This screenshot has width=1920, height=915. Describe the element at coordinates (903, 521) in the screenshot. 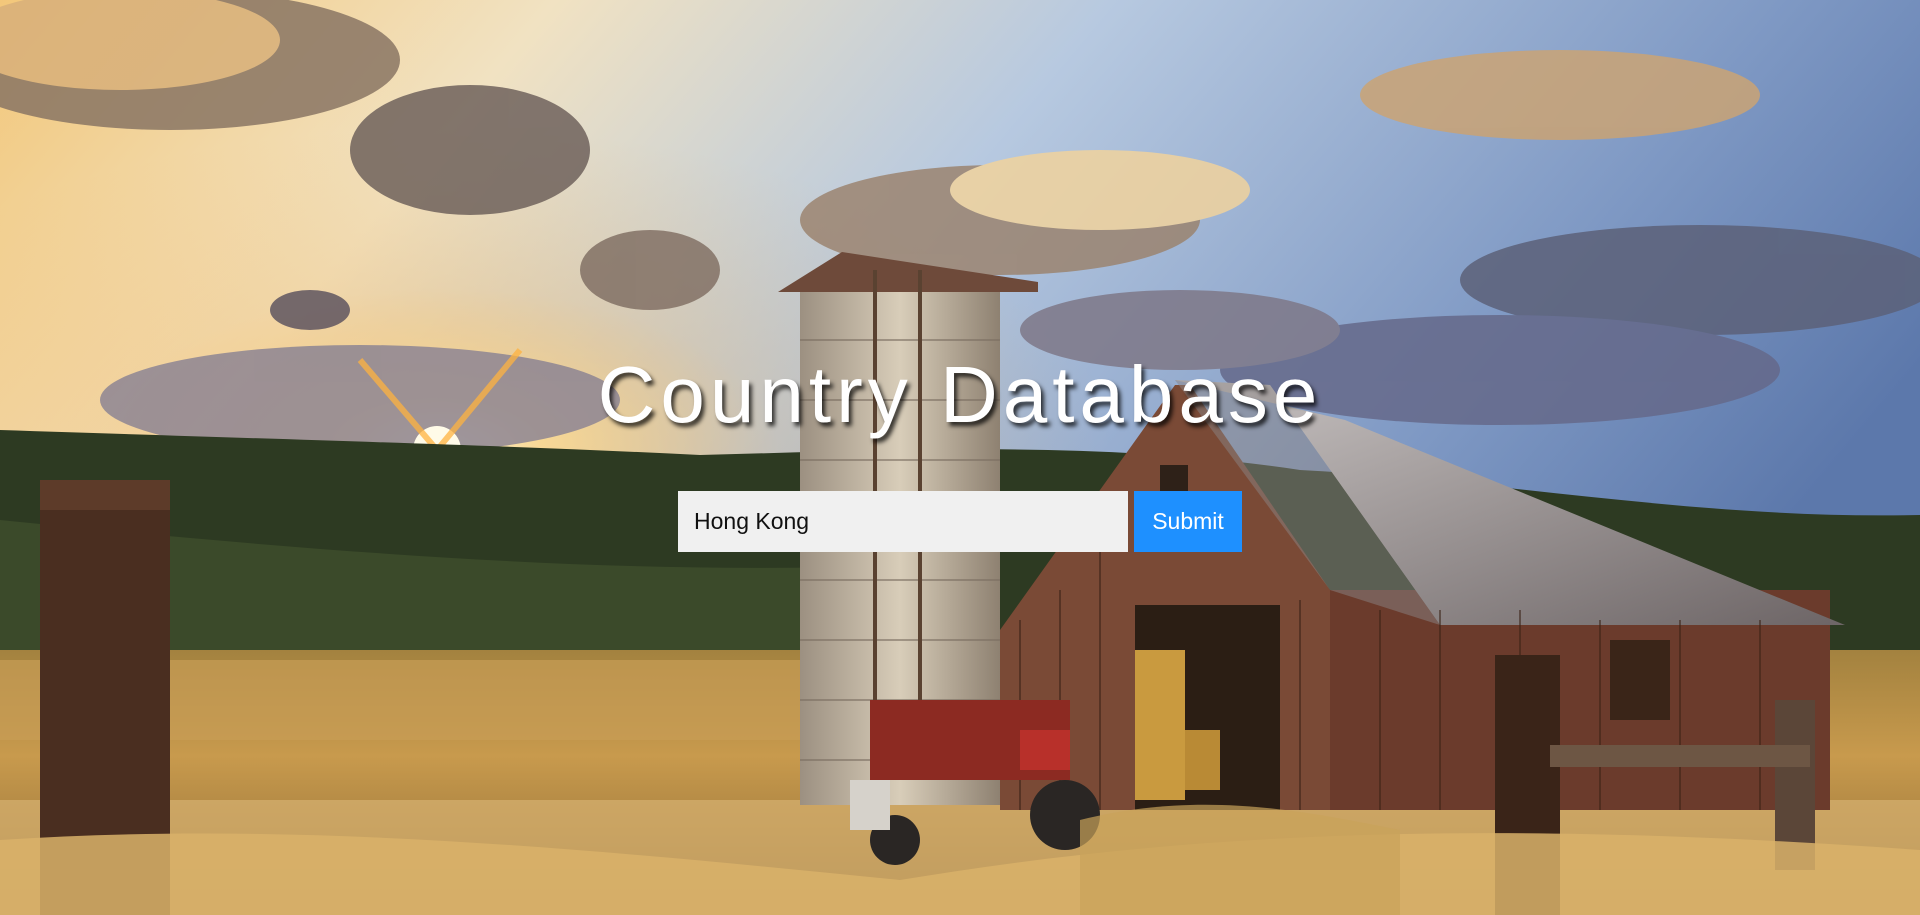

I see `country-search-input` at that location.